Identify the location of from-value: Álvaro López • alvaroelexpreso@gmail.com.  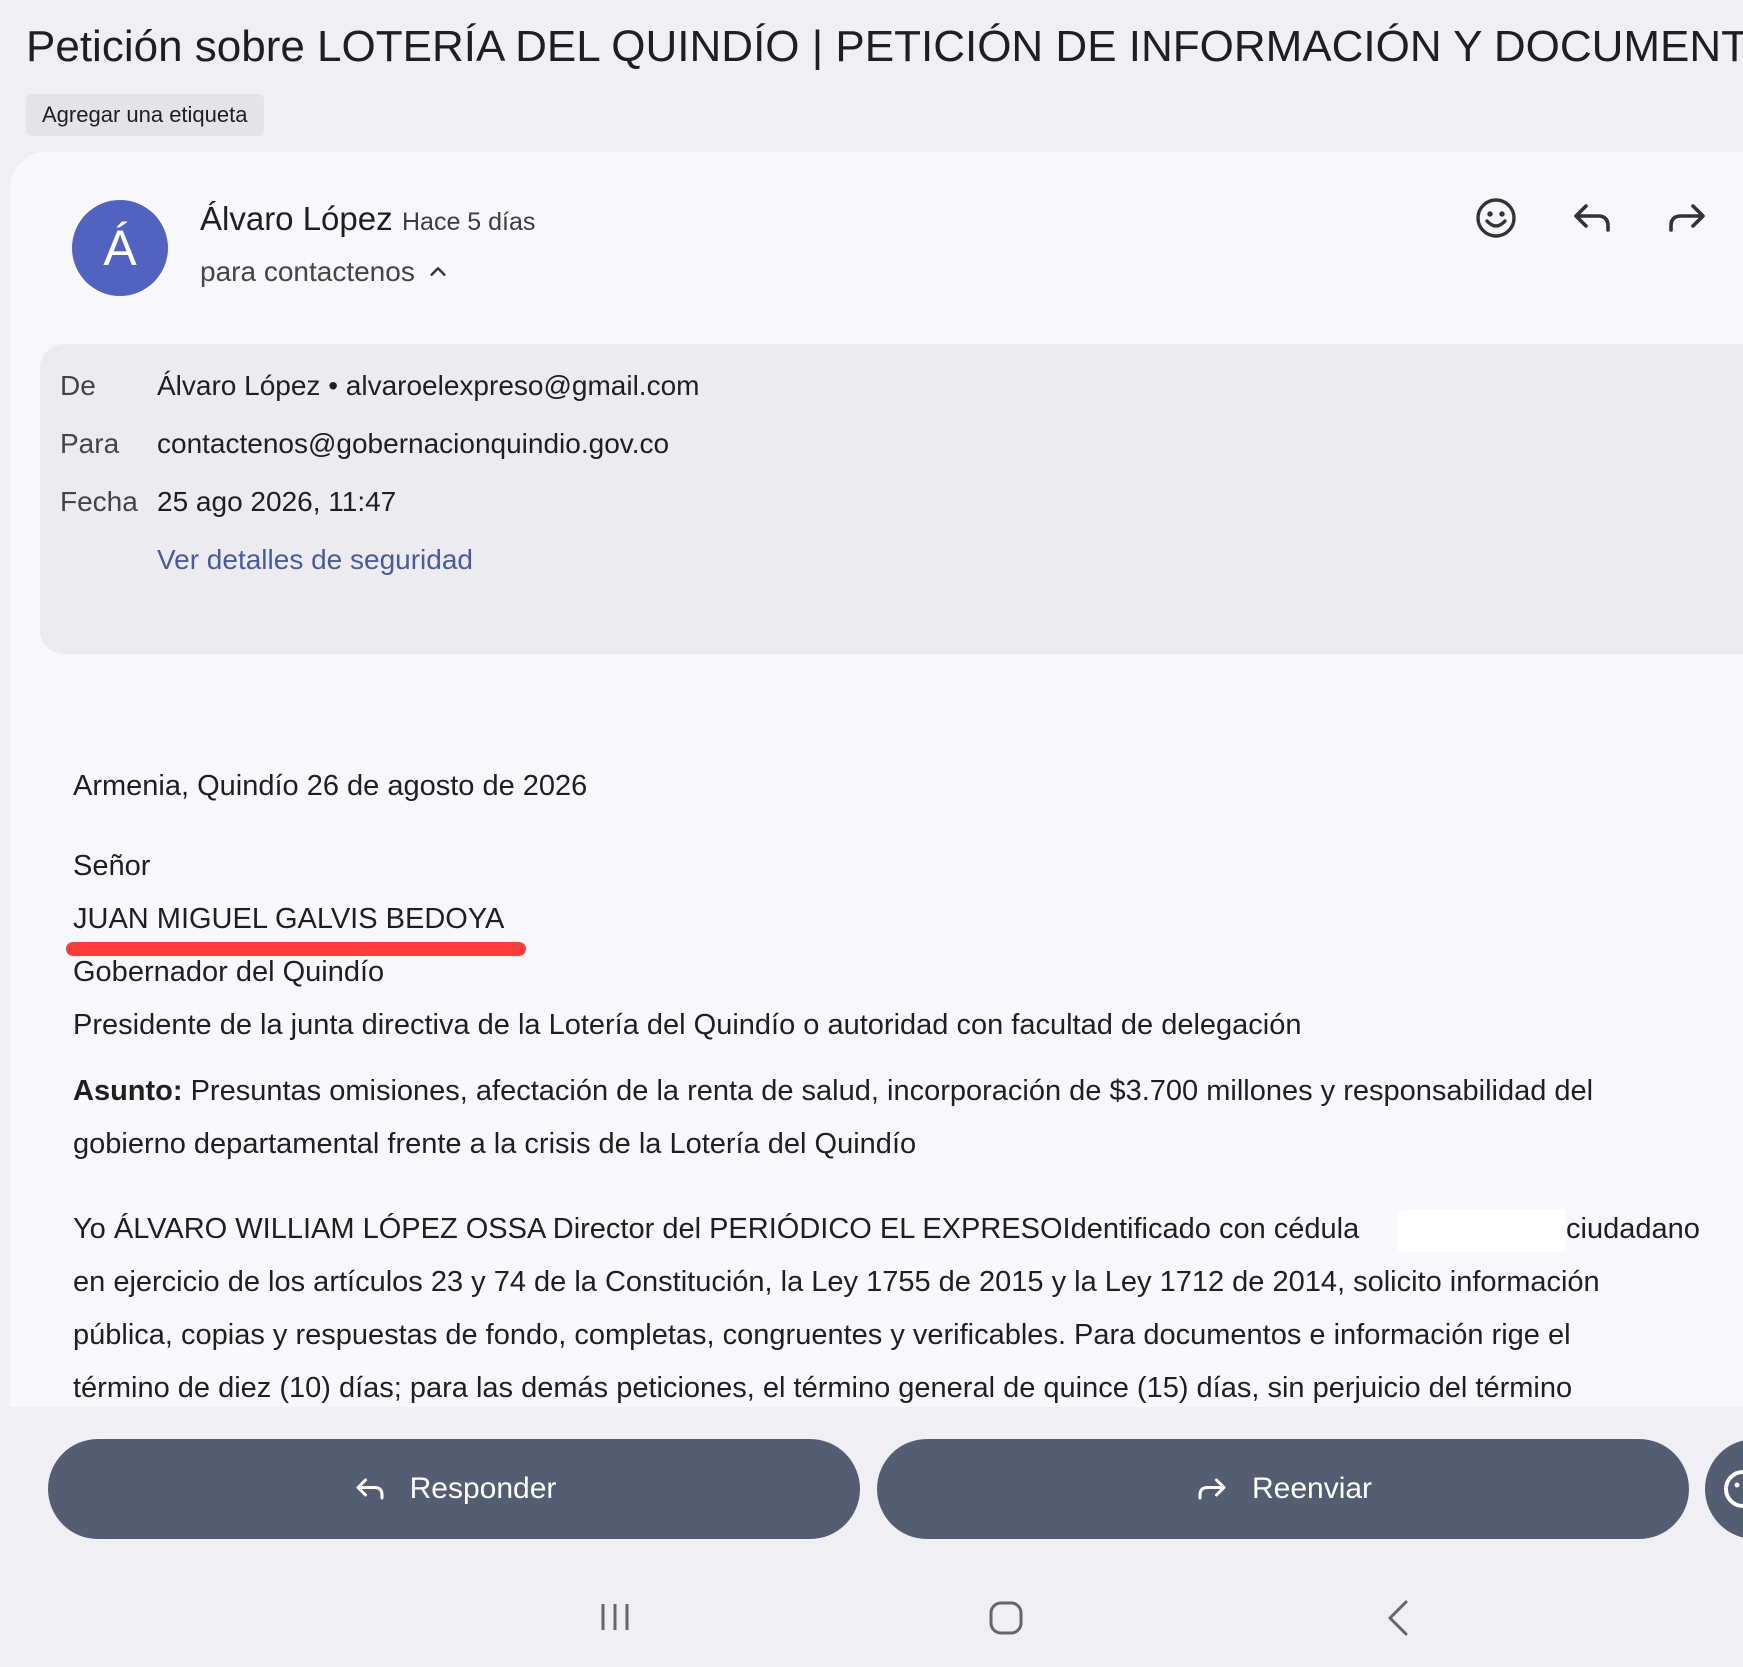
(428, 385).